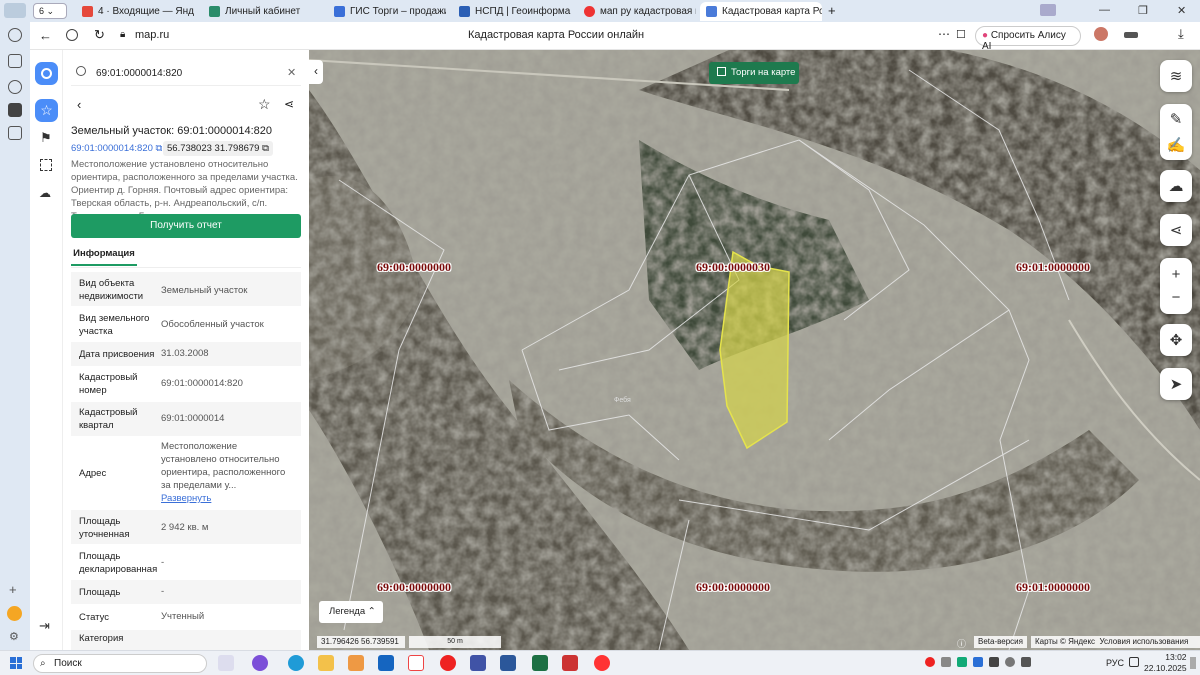 Image resolution: width=1200 pixels, height=675 pixels. Describe the element at coordinates (72, 35) in the screenshot. I see `yandex-home-icon` at that location.